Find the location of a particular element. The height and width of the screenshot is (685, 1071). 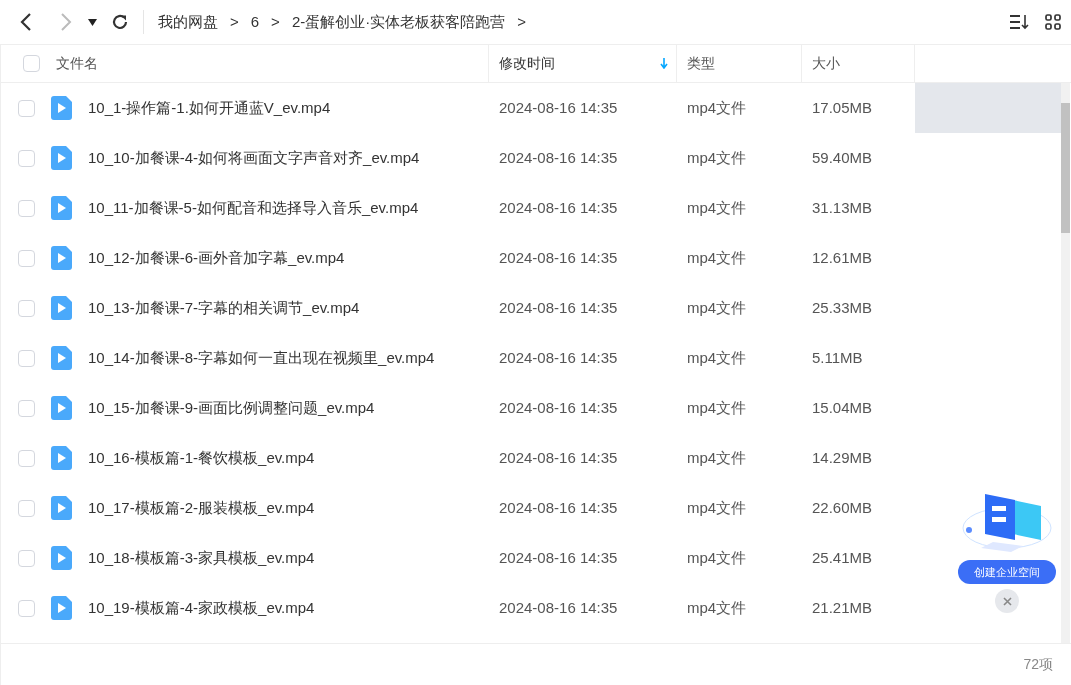

file-name: 10_1-操作篇-1.如何开通蓝V_ev.mp4 is located at coordinates (209, 108).